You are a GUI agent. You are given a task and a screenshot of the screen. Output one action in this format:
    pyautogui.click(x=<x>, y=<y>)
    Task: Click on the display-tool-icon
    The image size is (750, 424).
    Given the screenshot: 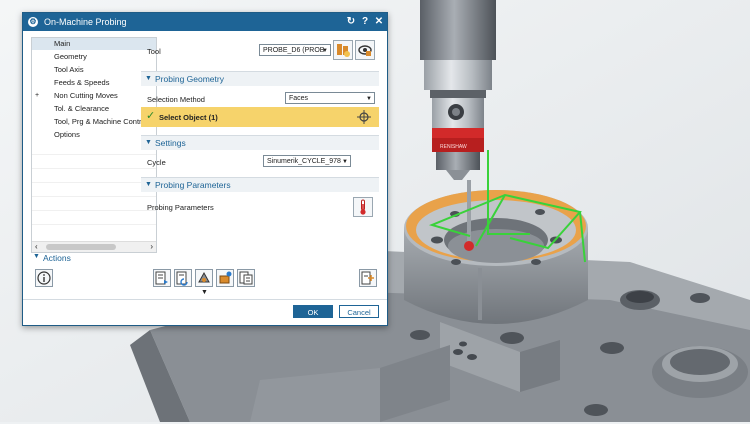 What is the action you would take?
    pyautogui.click(x=365, y=50)
    